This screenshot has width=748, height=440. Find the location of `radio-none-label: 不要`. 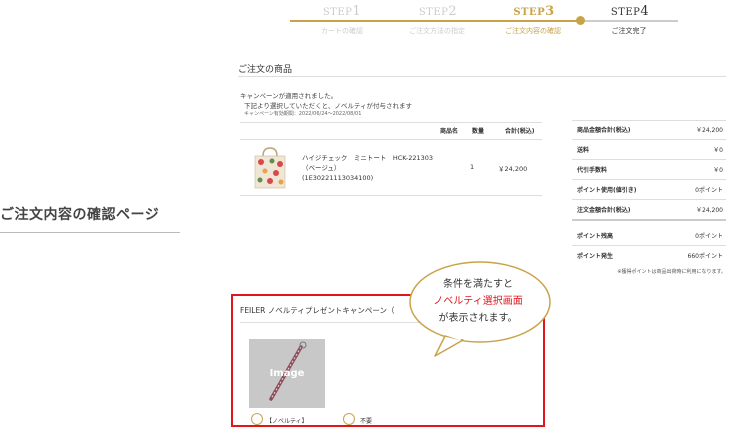

radio-none-label: 不要 is located at coordinates (366, 421).